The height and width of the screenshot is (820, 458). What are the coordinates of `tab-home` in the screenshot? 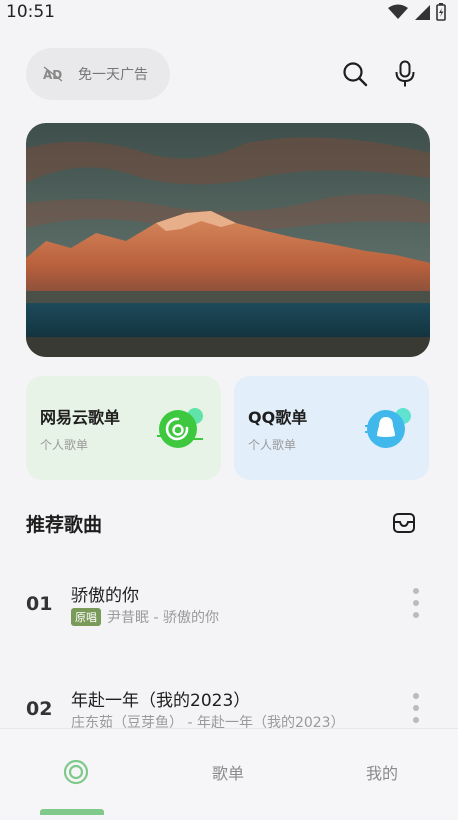 It's located at (76, 772).